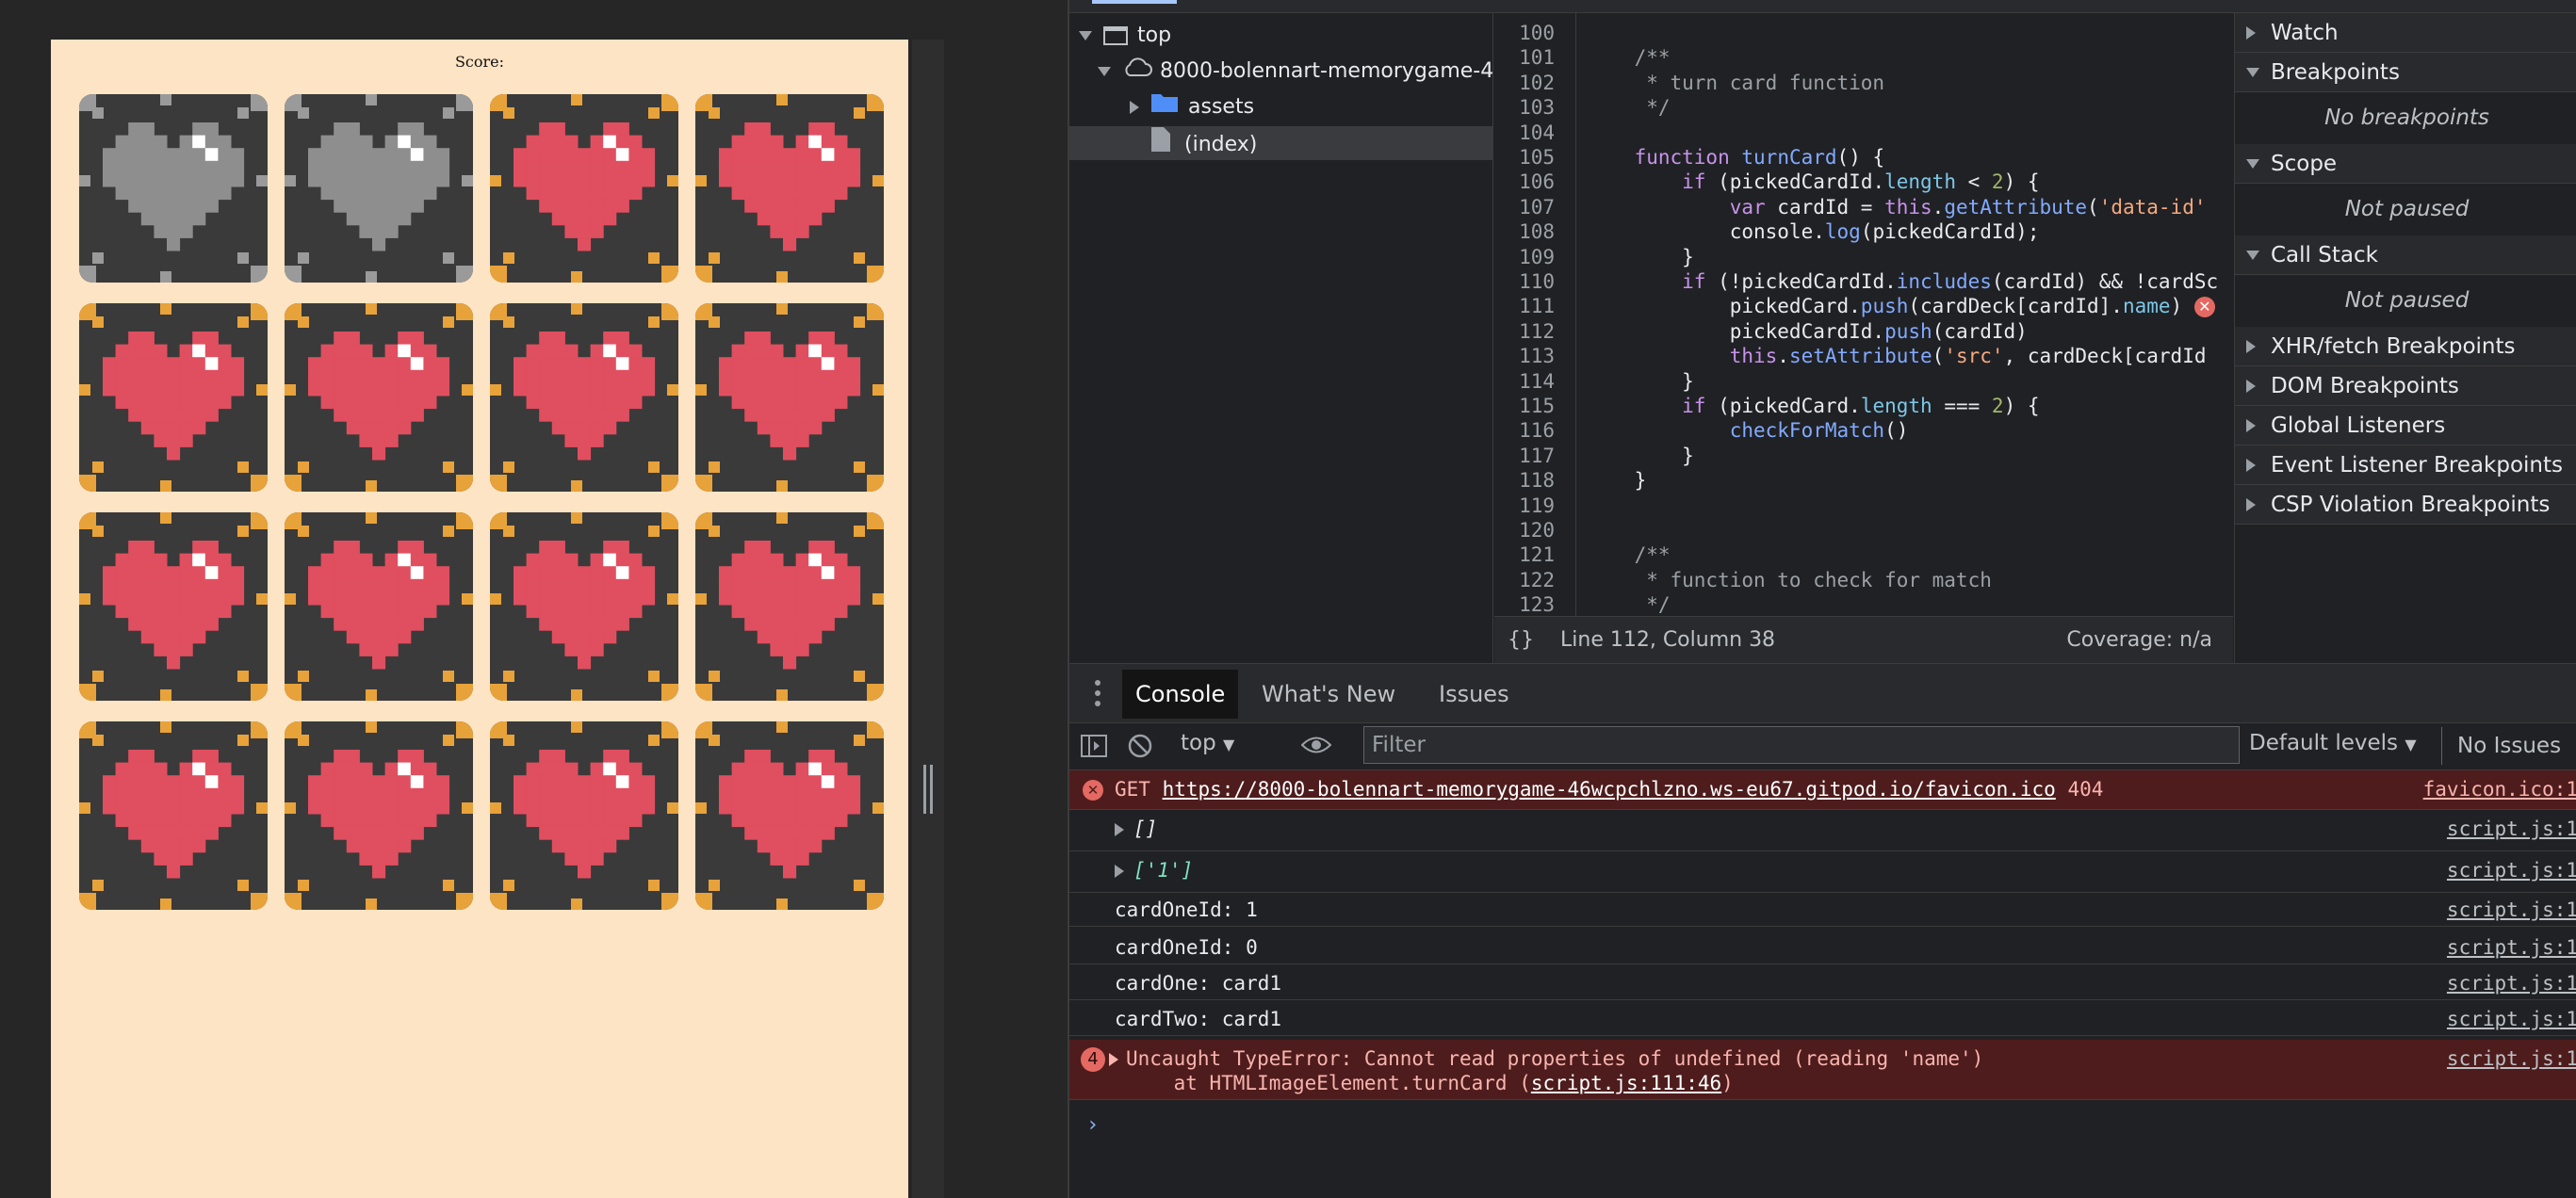 The height and width of the screenshot is (1198, 2576). I want to click on context-label: top, so click(1198, 743).